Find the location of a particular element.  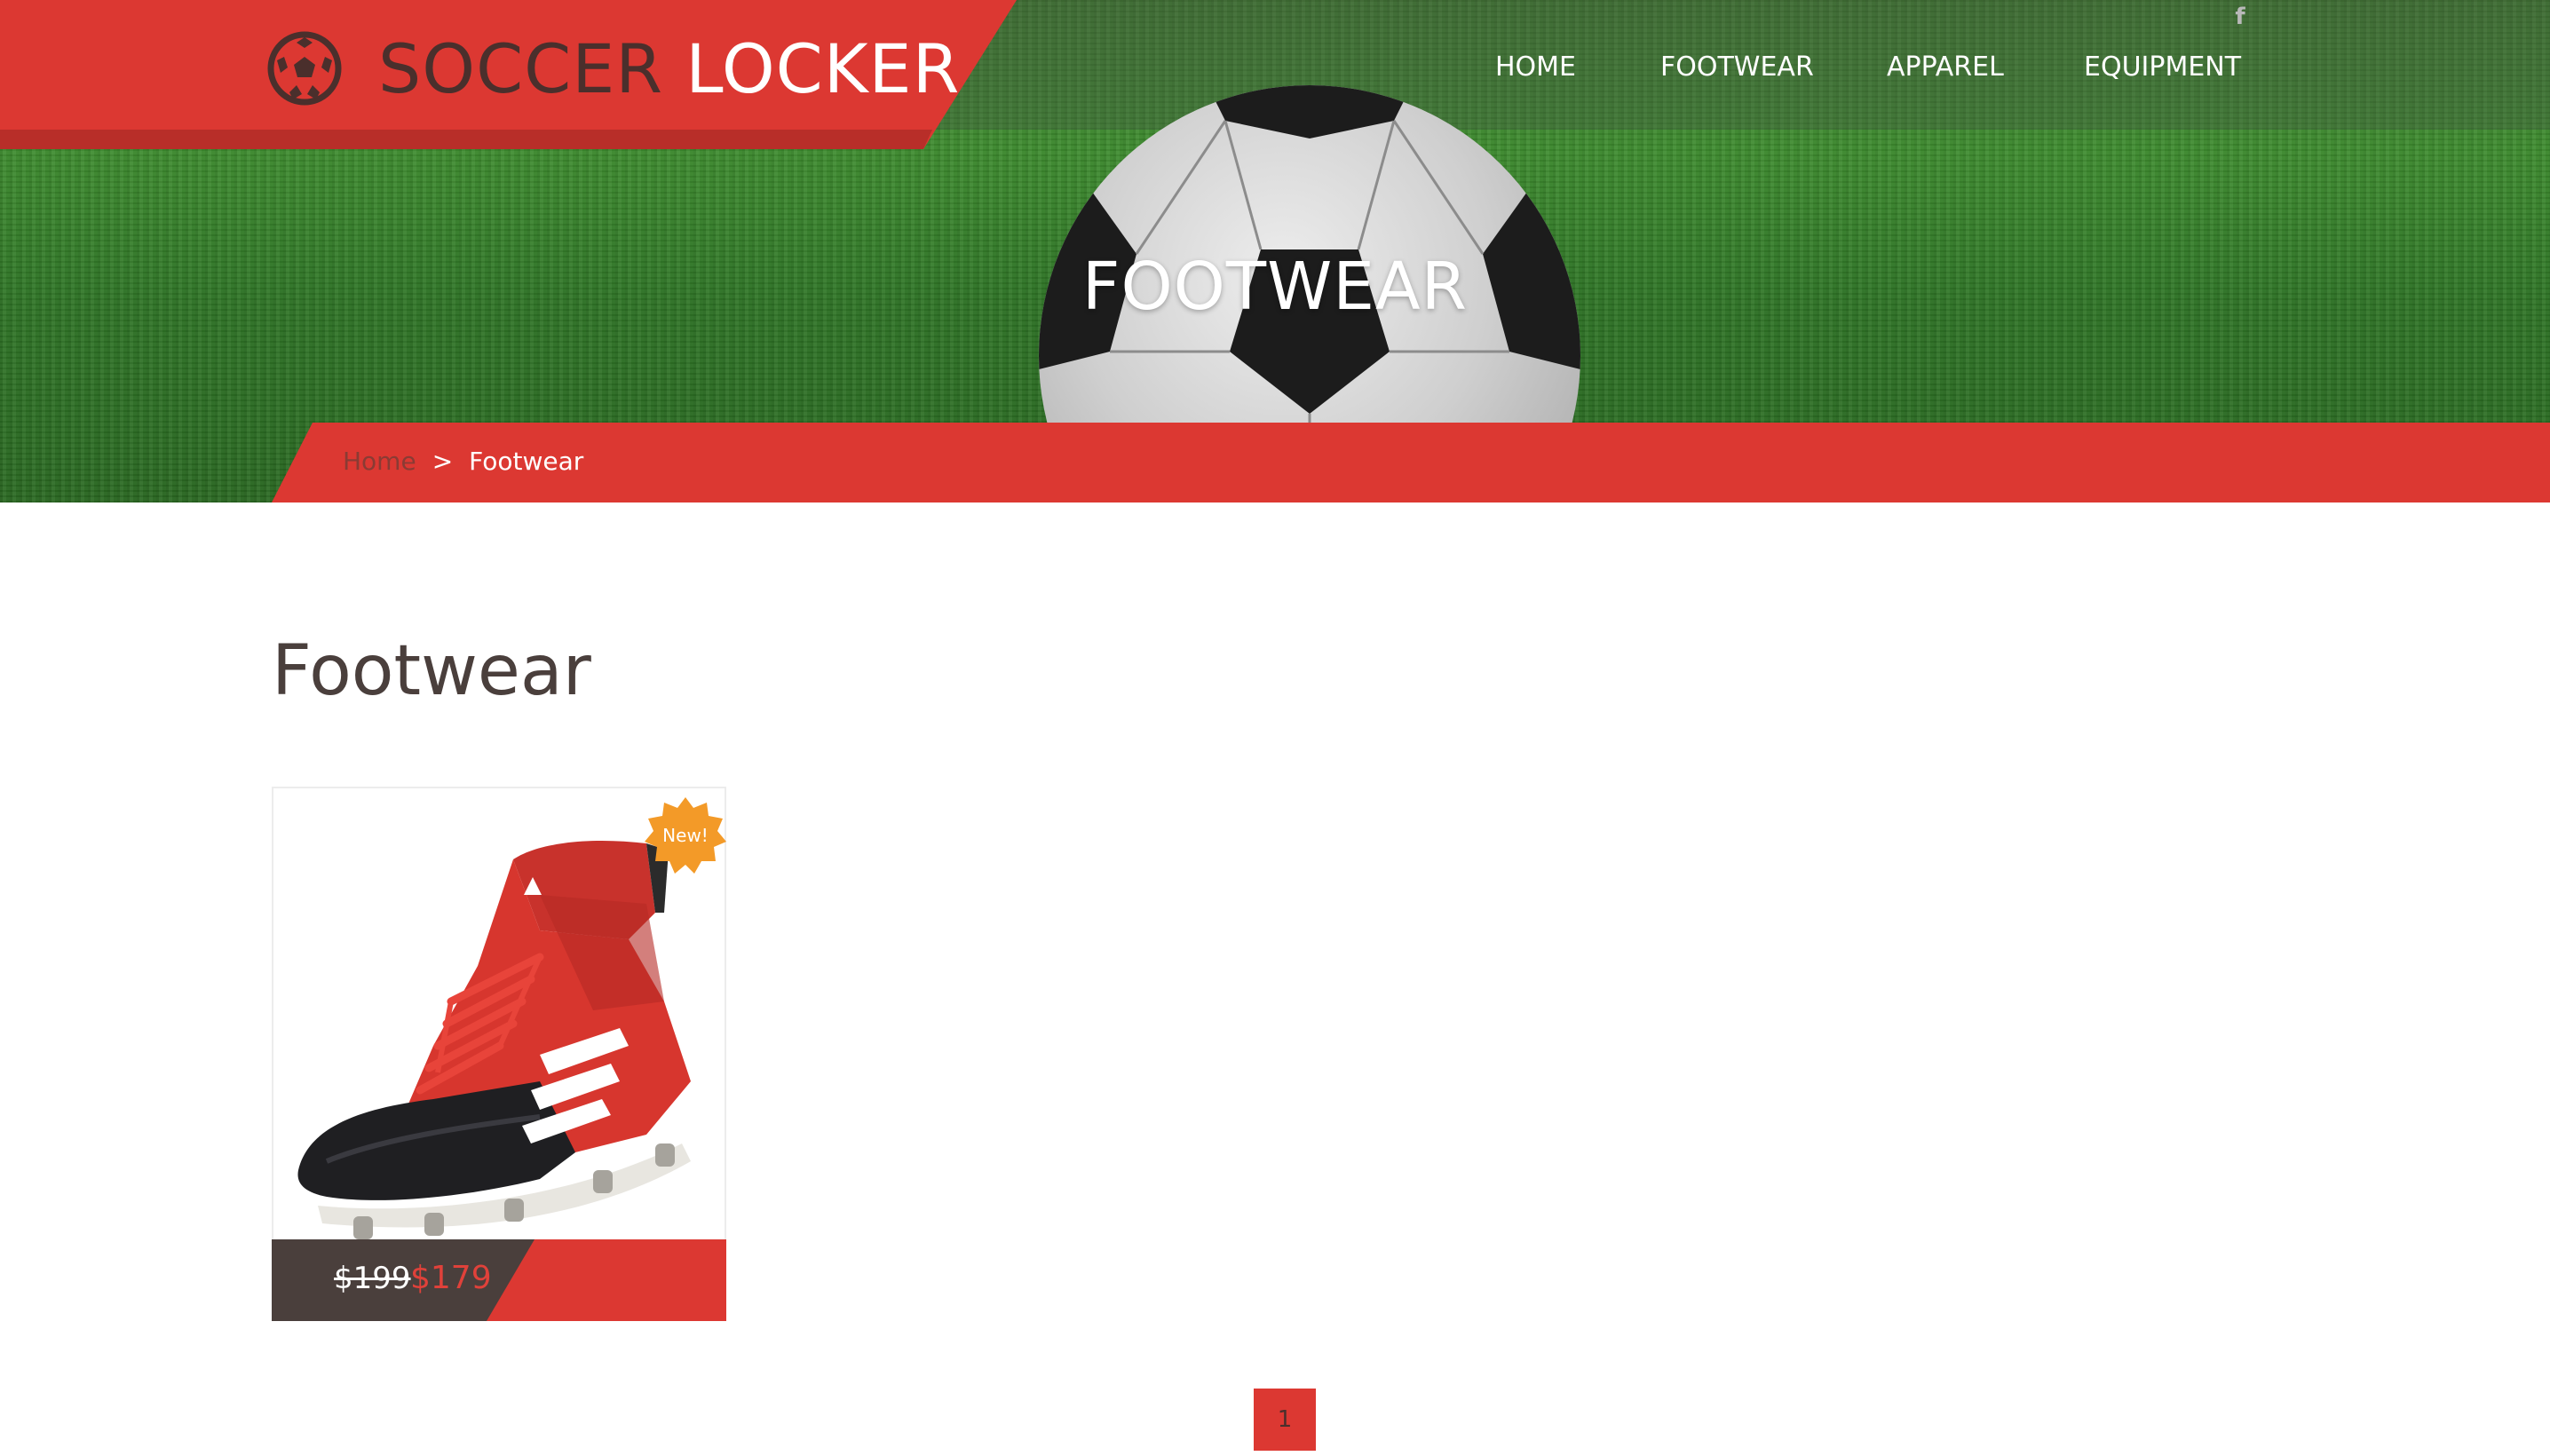

badge-label: New! is located at coordinates (685, 835).